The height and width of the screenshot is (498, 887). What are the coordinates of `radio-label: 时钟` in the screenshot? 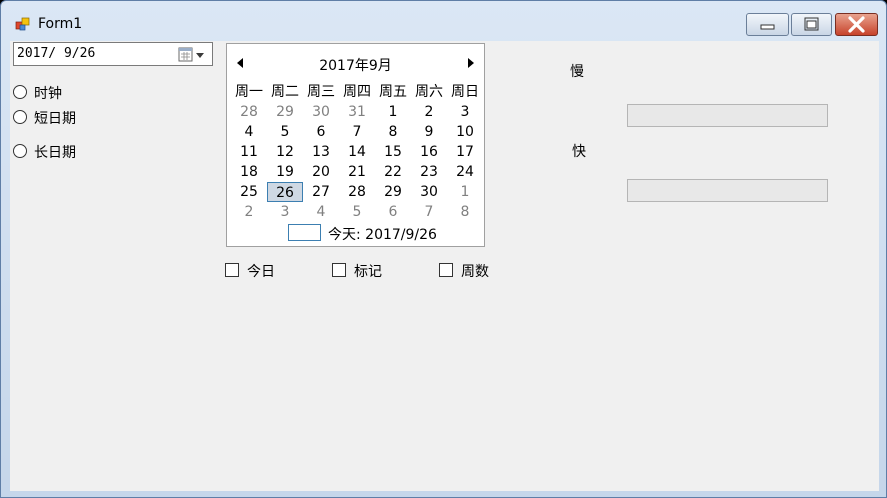 It's located at (48, 94).